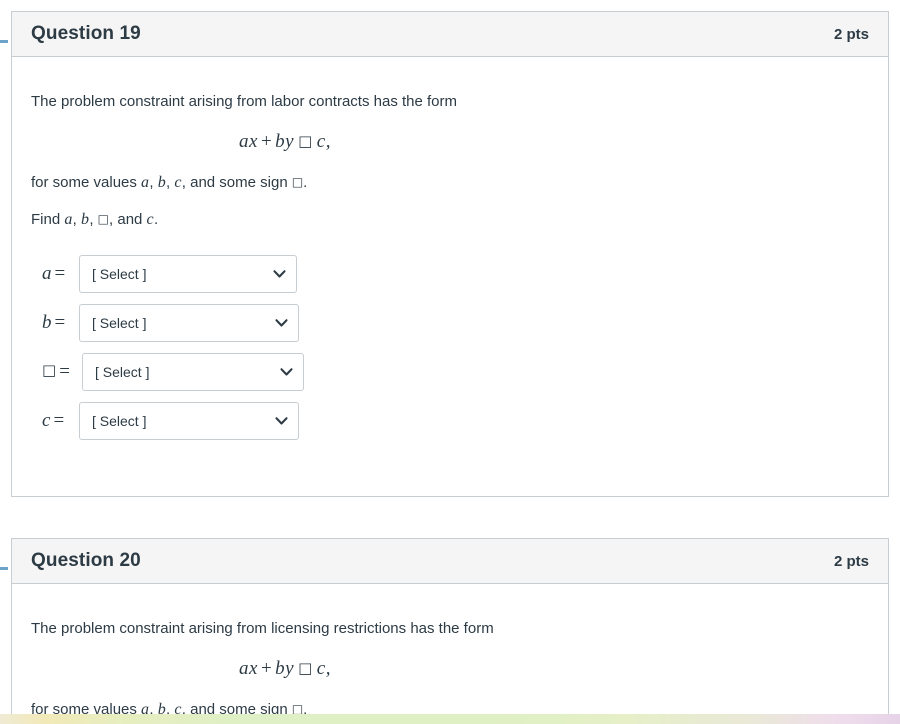  Describe the element at coordinates (450, 219) in the screenshot. I see `find-line-19: Find a, b, □, and c.` at that location.